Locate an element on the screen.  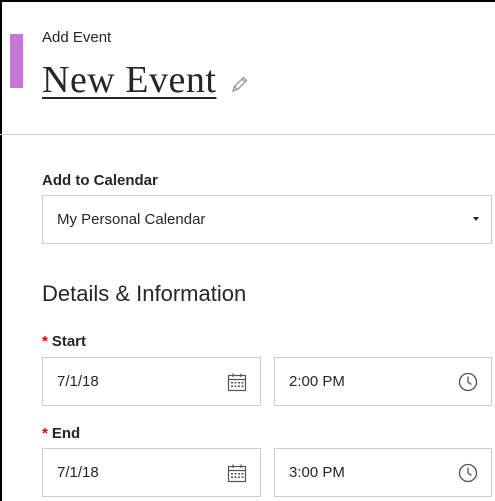
end-date-input: 7/1/18 is located at coordinates (151, 472).